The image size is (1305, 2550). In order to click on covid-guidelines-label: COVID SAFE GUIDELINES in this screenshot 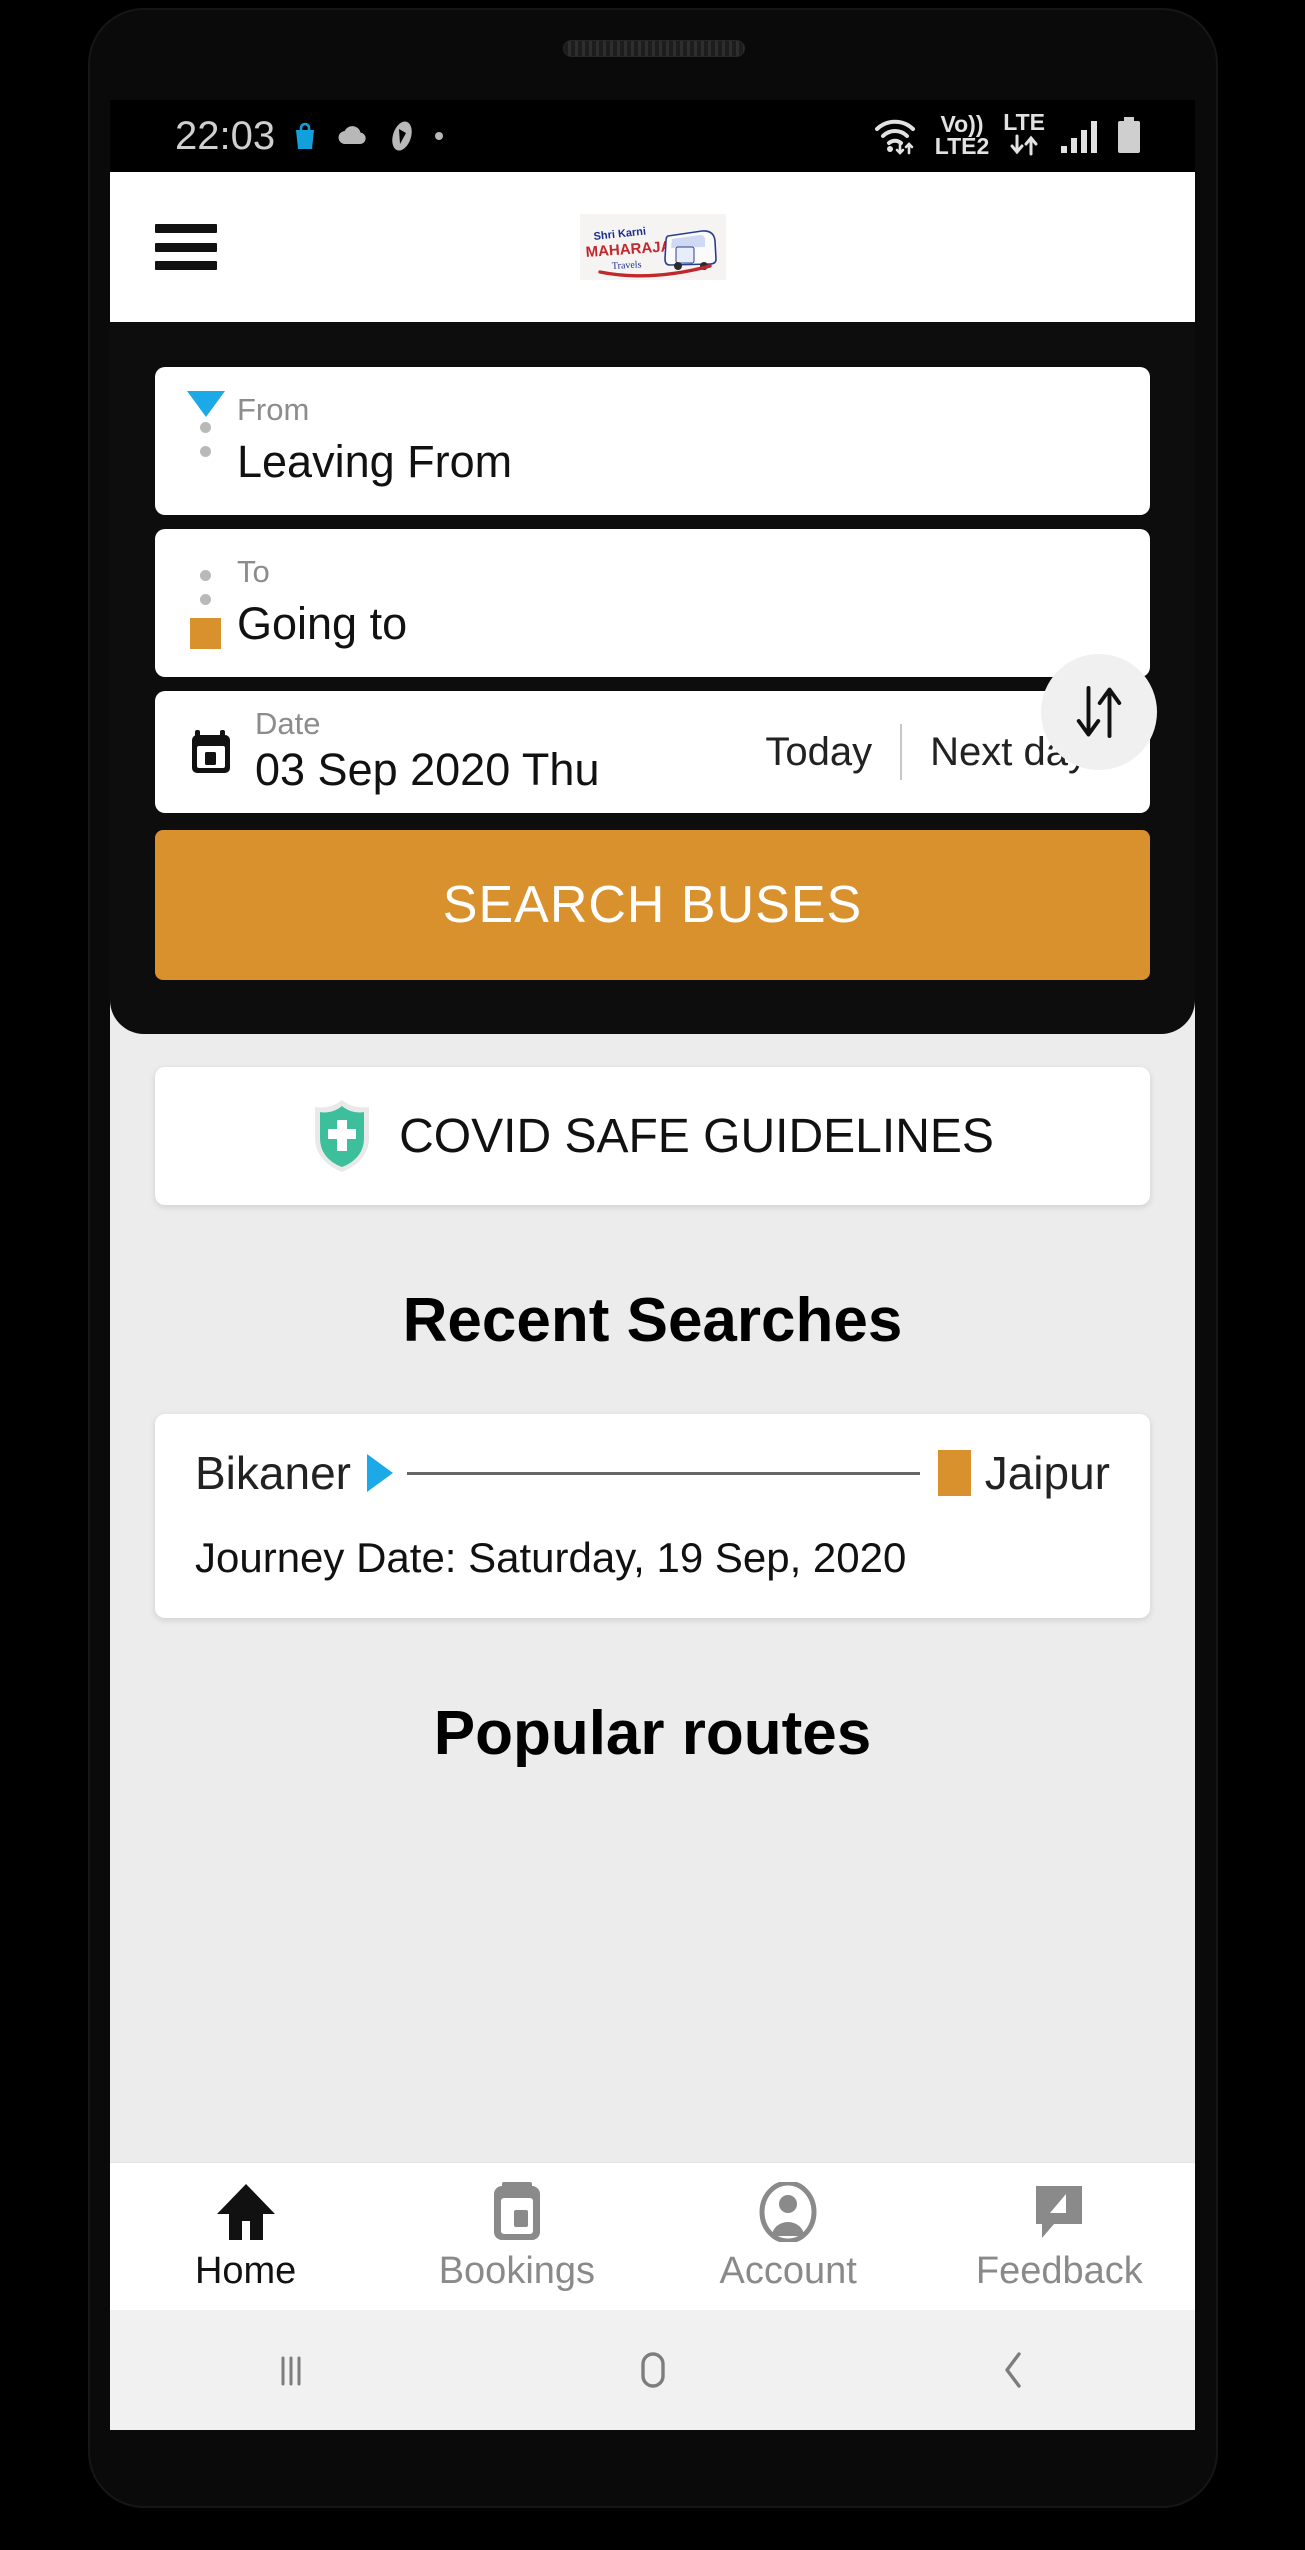, I will do `click(696, 1136)`.